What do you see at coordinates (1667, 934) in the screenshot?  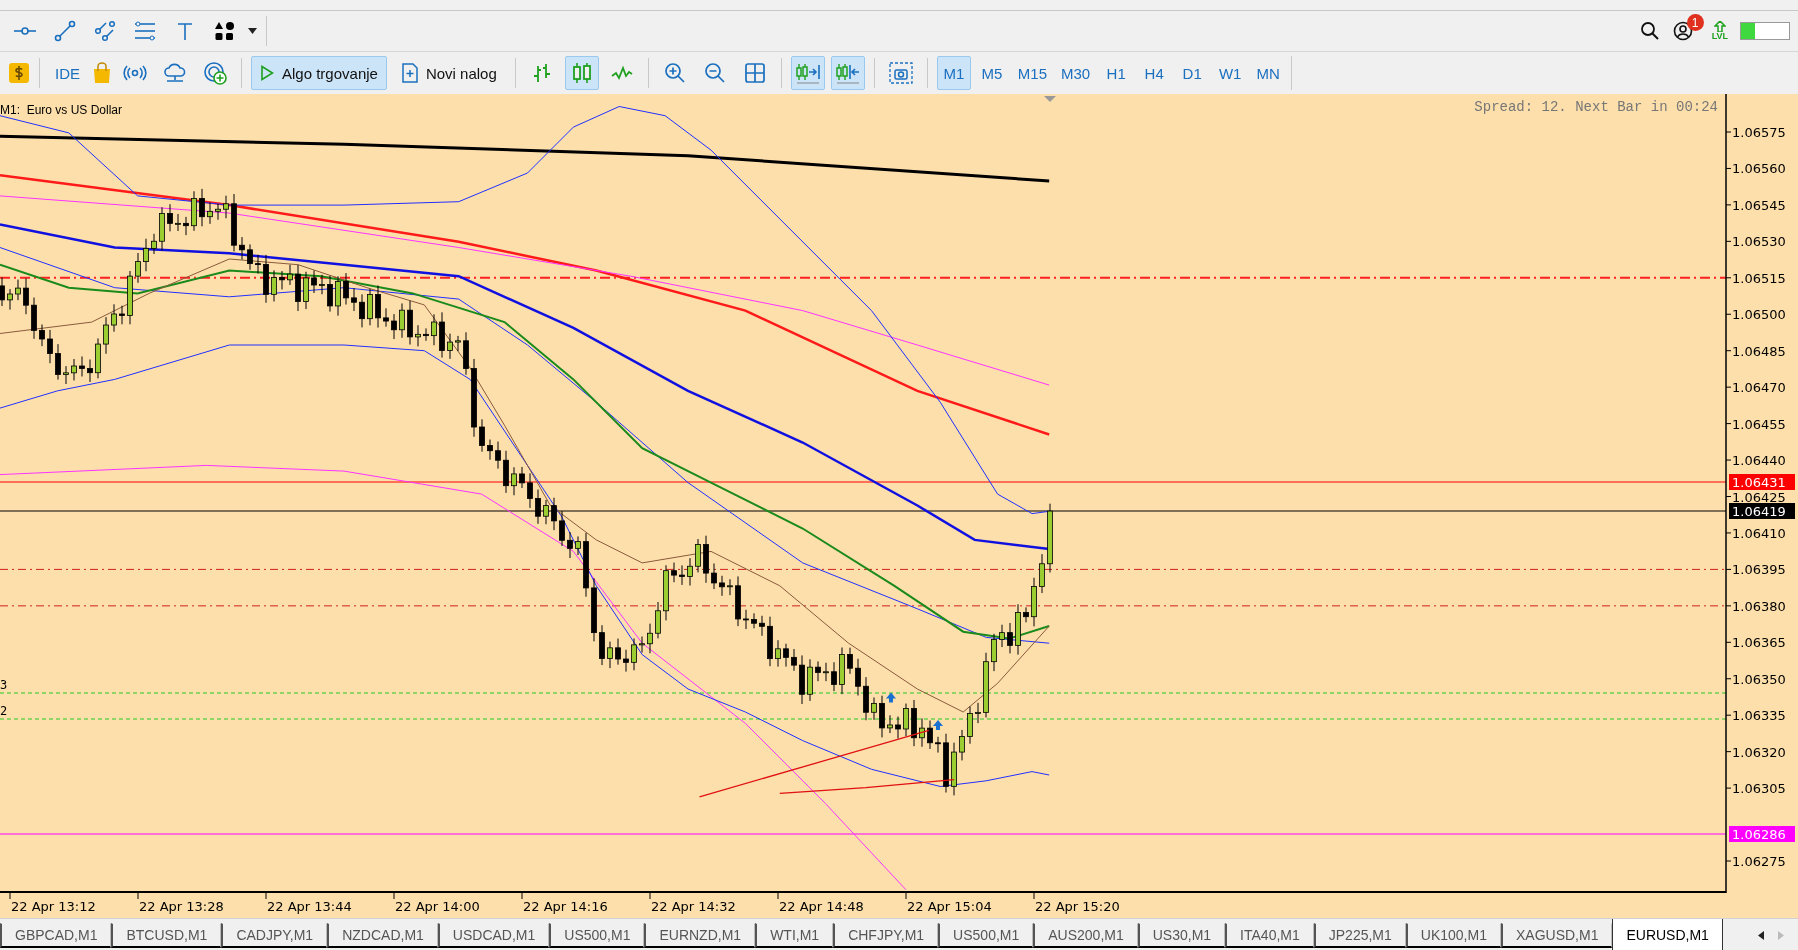 I see `symbol-tab: EURUSD,M1` at bounding box center [1667, 934].